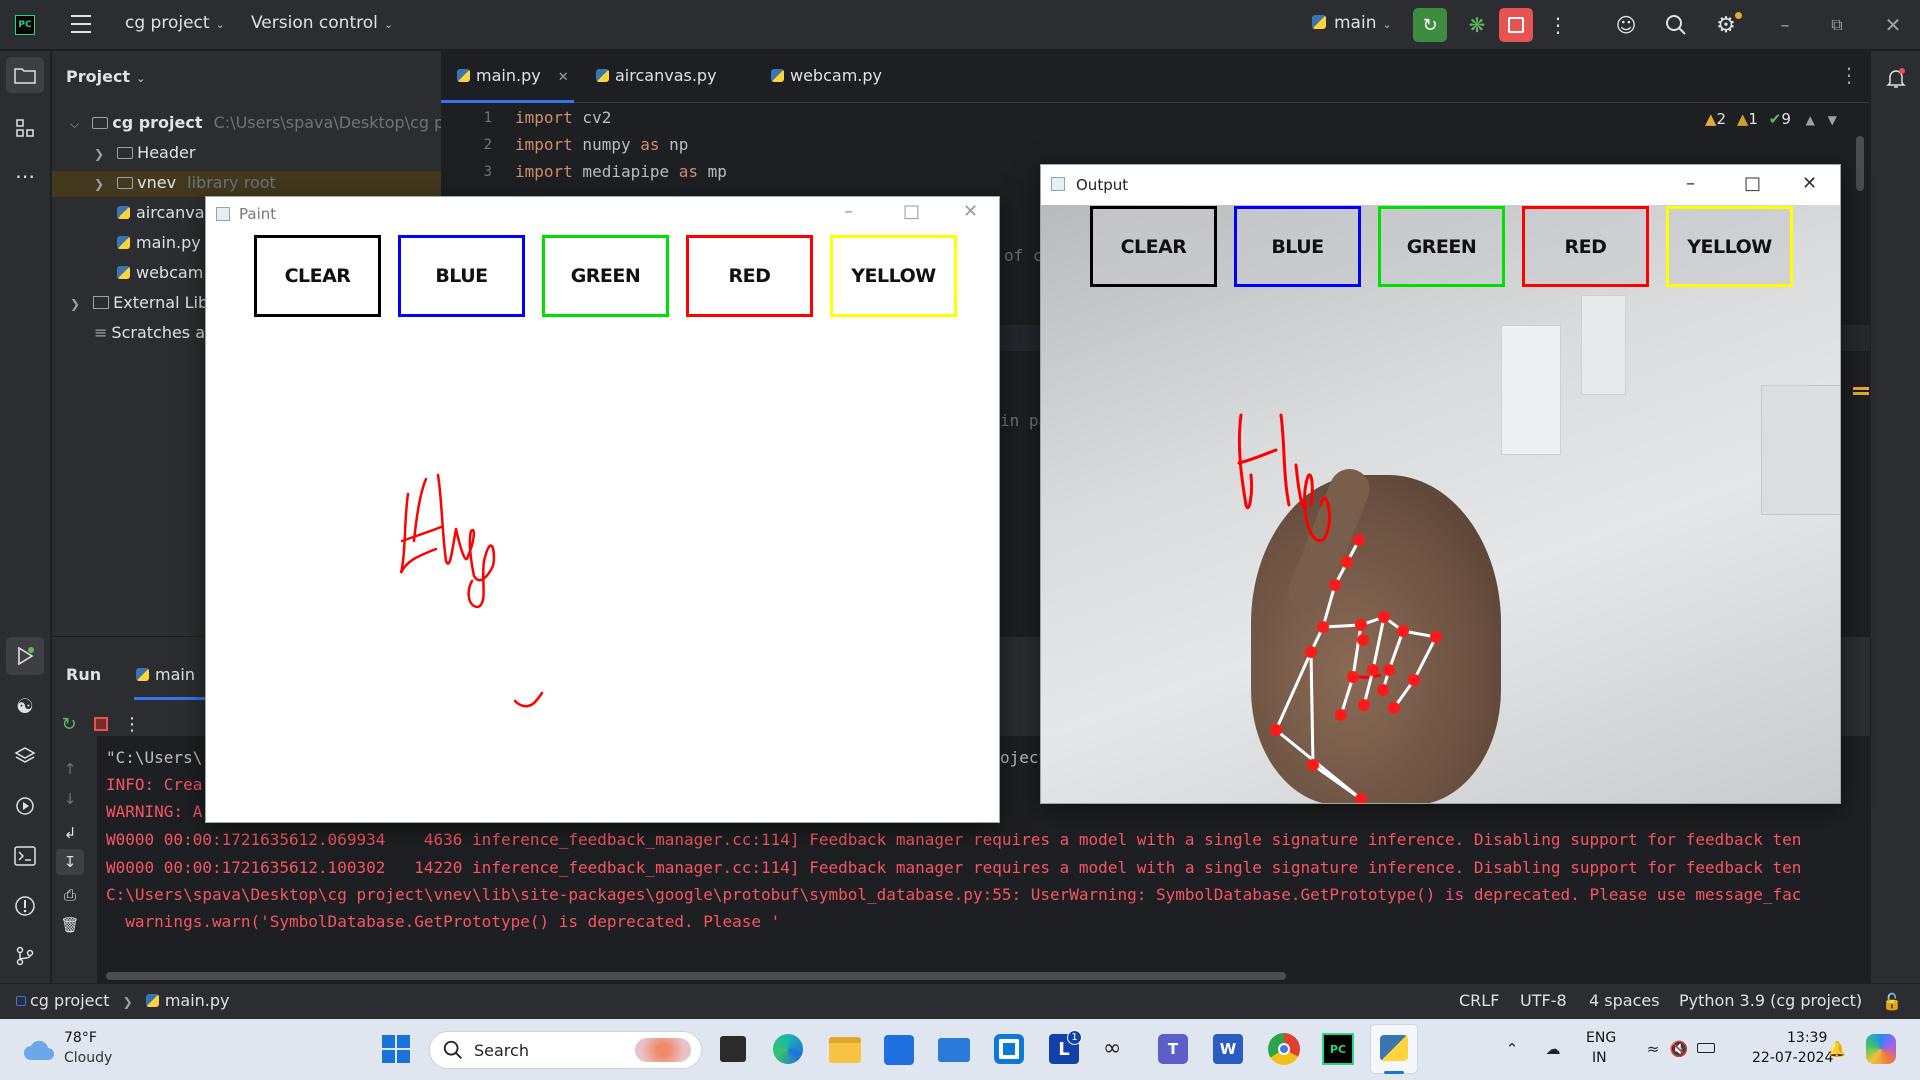  What do you see at coordinates (25, 25) in the screenshot?
I see `pycharm-logo-icon: PC` at bounding box center [25, 25].